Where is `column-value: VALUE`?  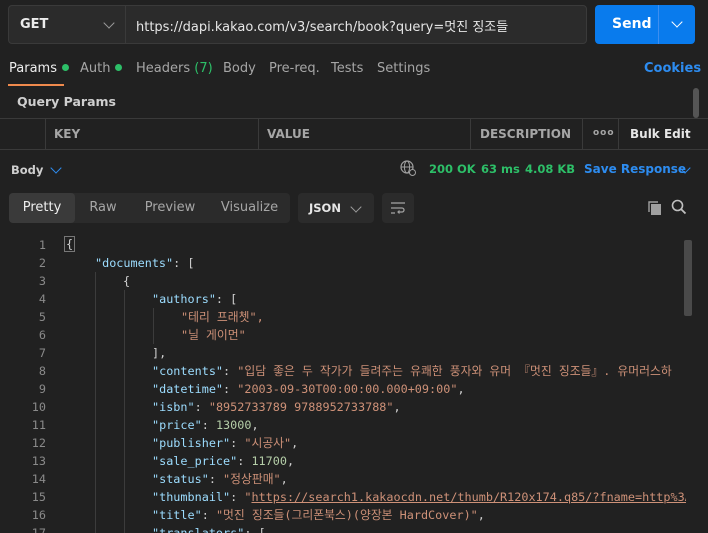 column-value: VALUE is located at coordinates (288, 134).